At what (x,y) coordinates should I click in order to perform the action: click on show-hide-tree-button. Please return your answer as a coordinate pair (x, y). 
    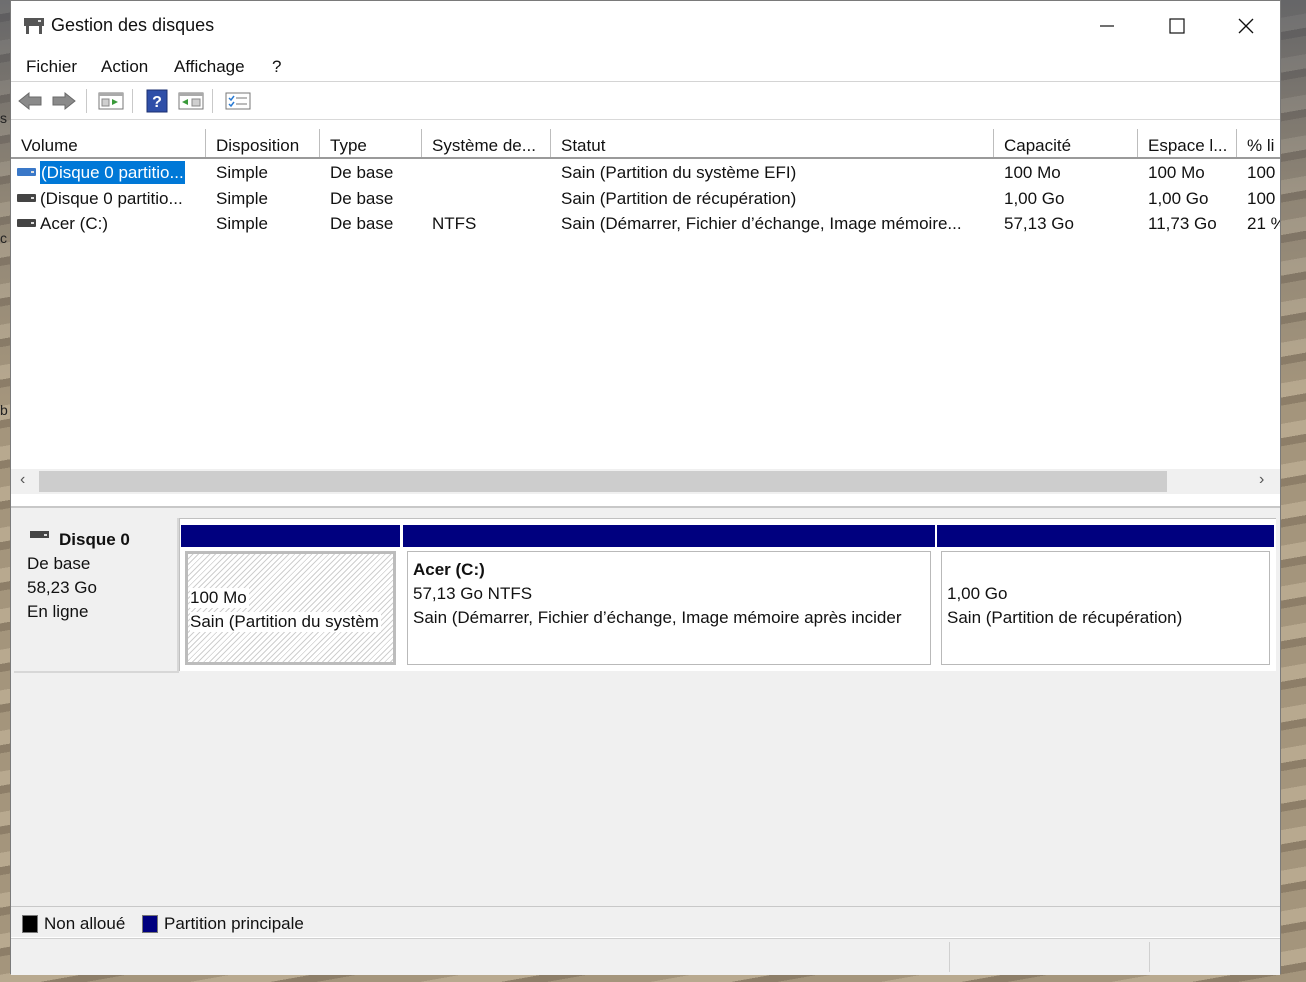
    Looking at the image, I should click on (111, 101).